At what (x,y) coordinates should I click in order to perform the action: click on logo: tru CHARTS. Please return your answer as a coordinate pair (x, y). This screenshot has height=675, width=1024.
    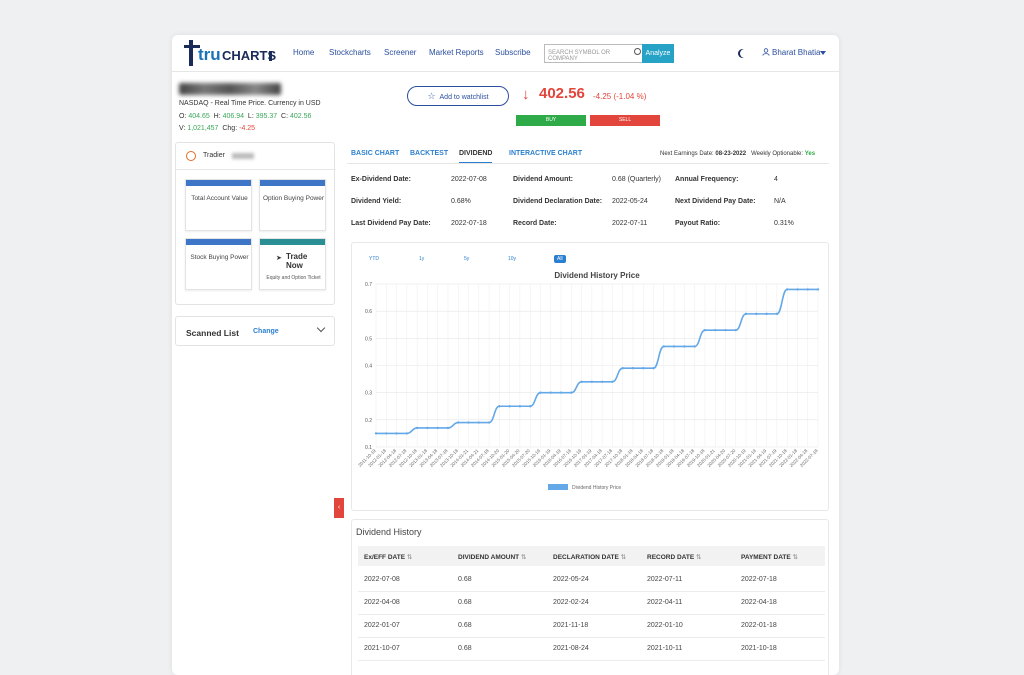
    Looking at the image, I should click on (229, 53).